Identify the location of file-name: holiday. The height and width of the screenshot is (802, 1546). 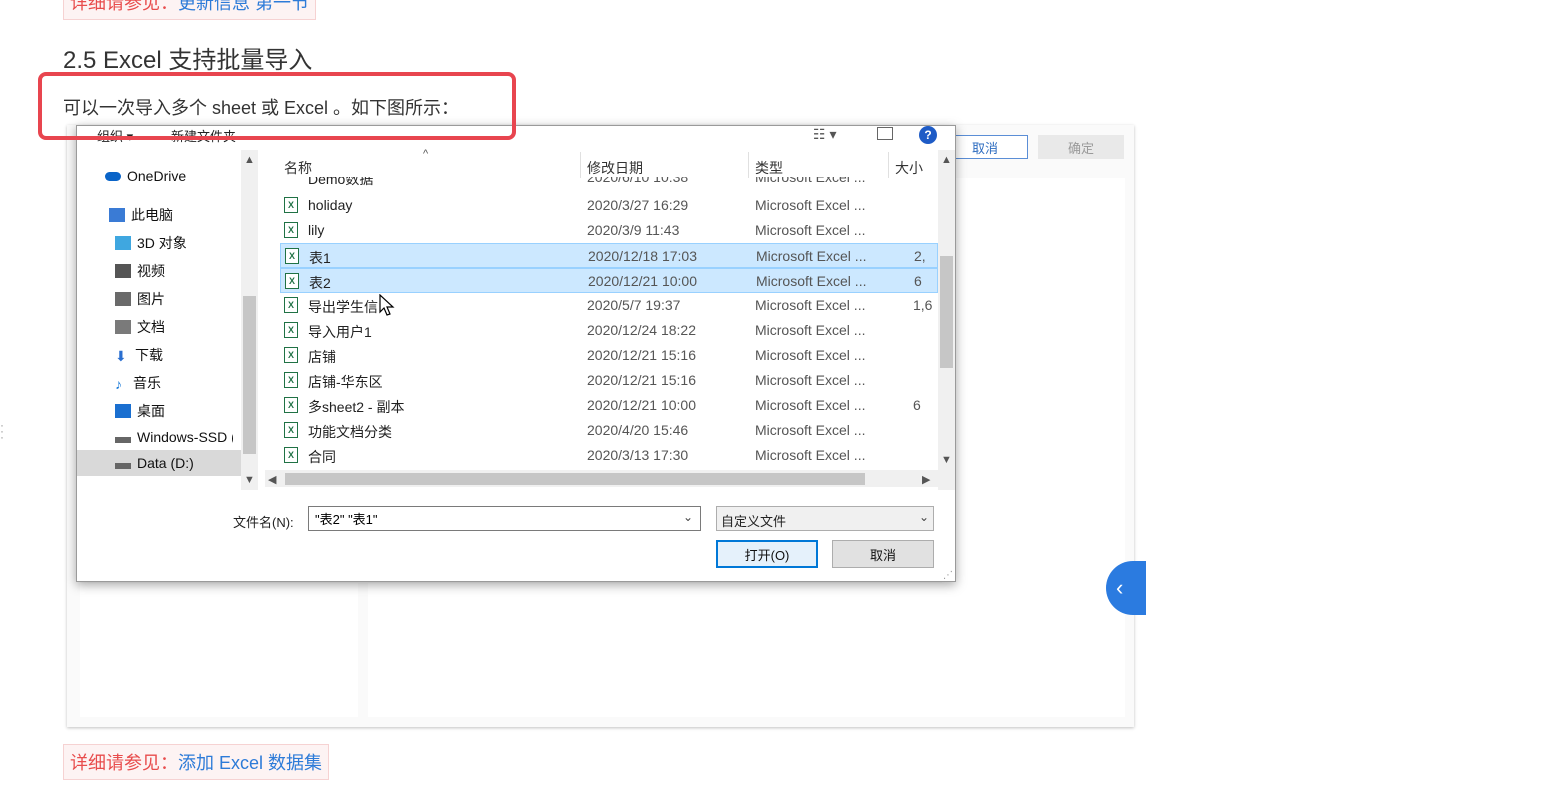
(330, 205).